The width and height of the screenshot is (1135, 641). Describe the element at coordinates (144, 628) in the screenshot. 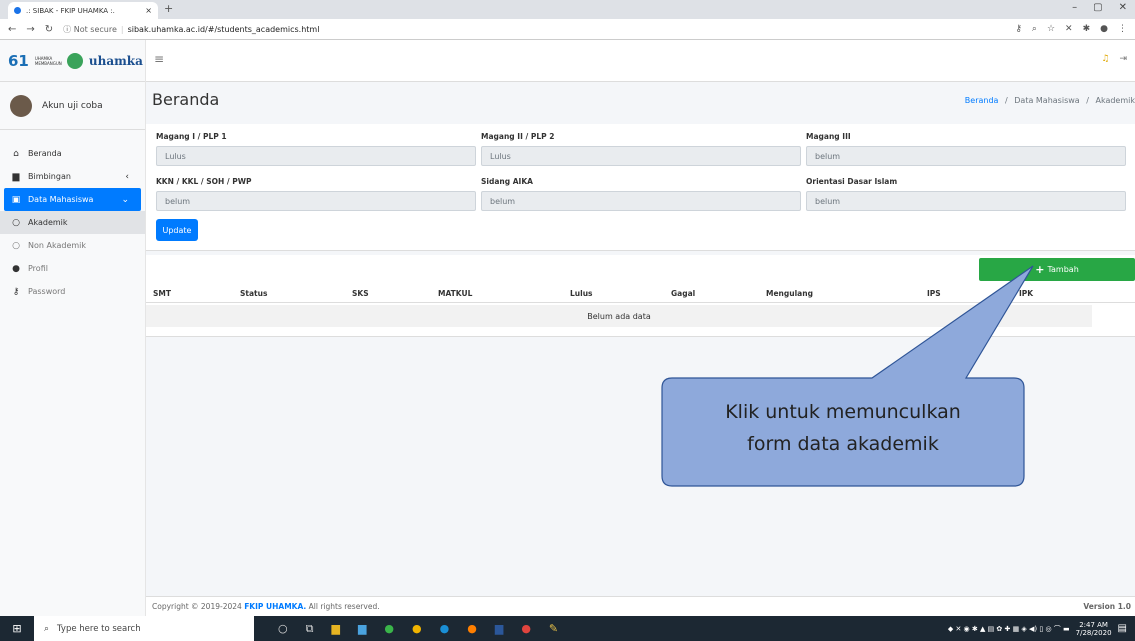

I see `taskbar-search: ⌕ Type here to search` at that location.